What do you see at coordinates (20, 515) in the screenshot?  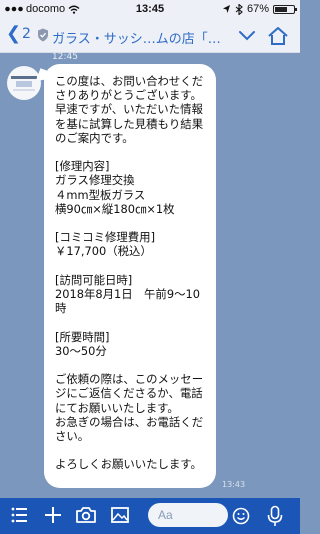 I see `menu-icon` at bounding box center [20, 515].